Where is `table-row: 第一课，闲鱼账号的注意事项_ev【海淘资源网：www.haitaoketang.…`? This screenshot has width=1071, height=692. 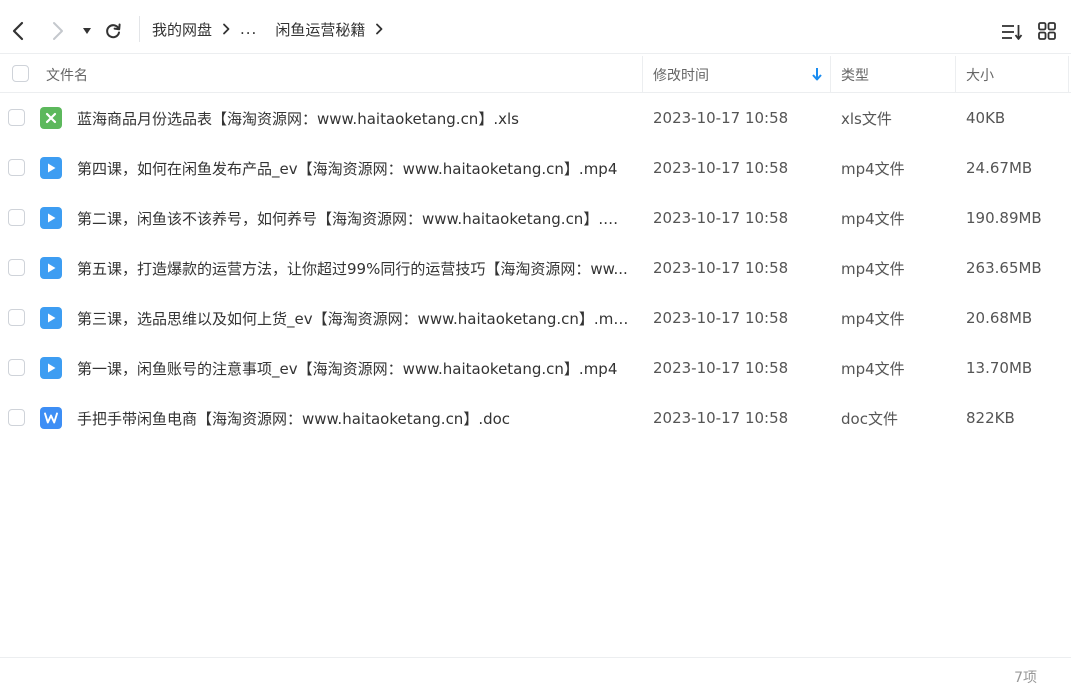 table-row: 第一课，闲鱼账号的注意事项_ev【海淘资源网：www.haitaoketang.… is located at coordinates (535, 368).